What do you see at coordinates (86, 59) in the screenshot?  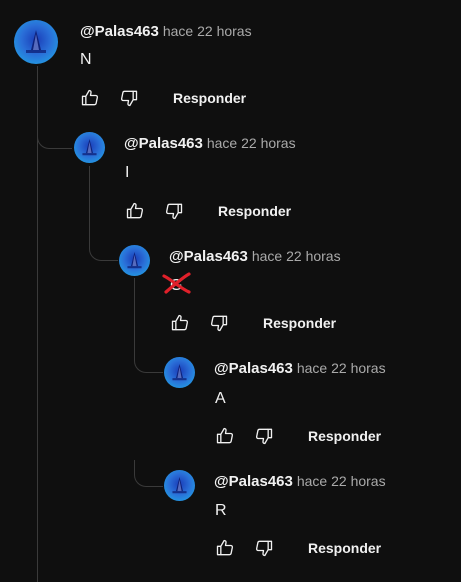 I see `comment-text: N` at bounding box center [86, 59].